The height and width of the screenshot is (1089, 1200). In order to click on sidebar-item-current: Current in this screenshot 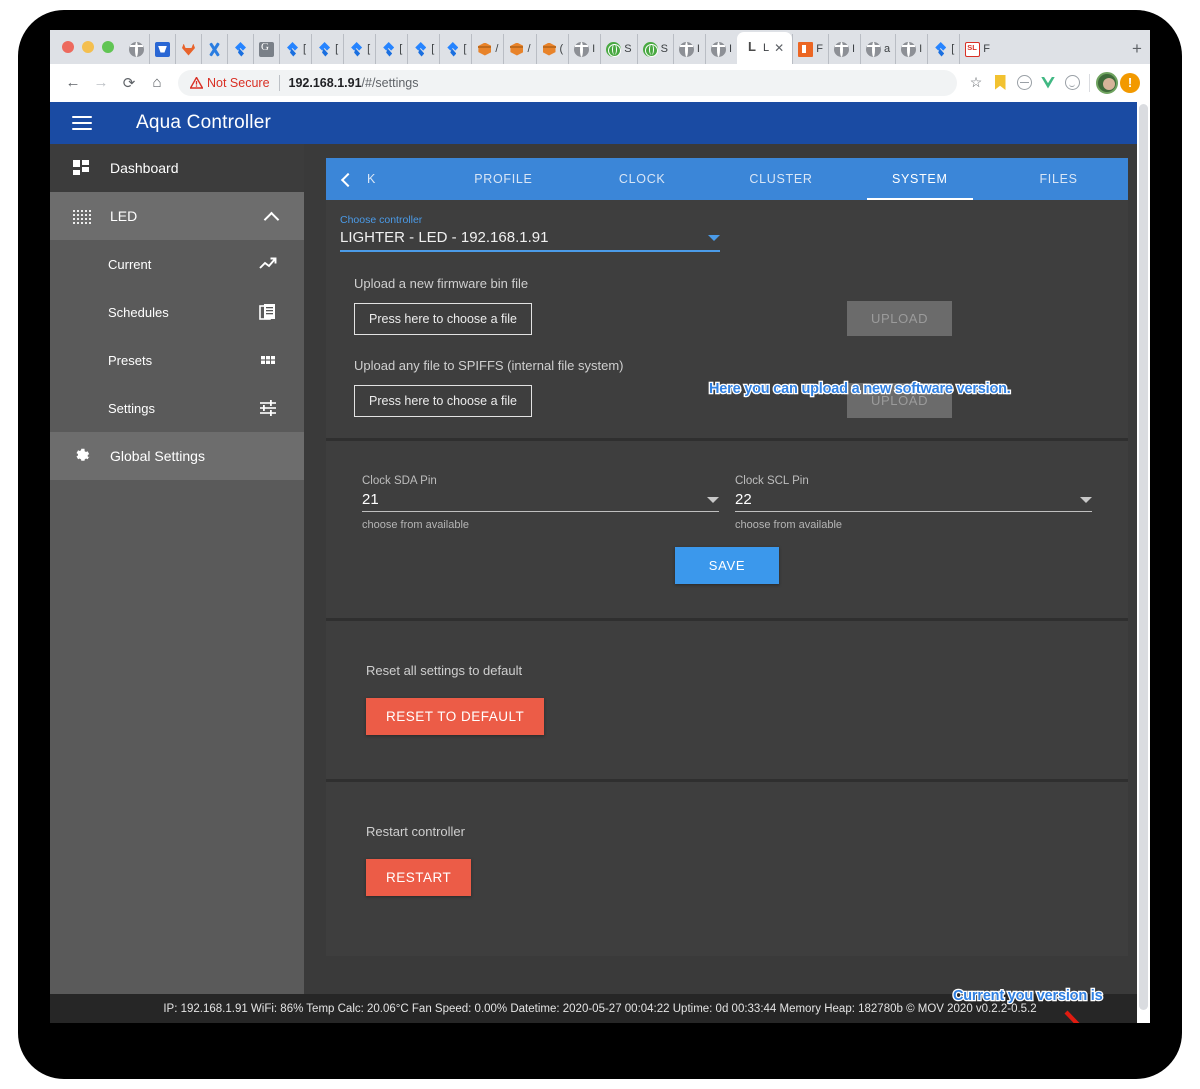, I will do `click(177, 264)`.